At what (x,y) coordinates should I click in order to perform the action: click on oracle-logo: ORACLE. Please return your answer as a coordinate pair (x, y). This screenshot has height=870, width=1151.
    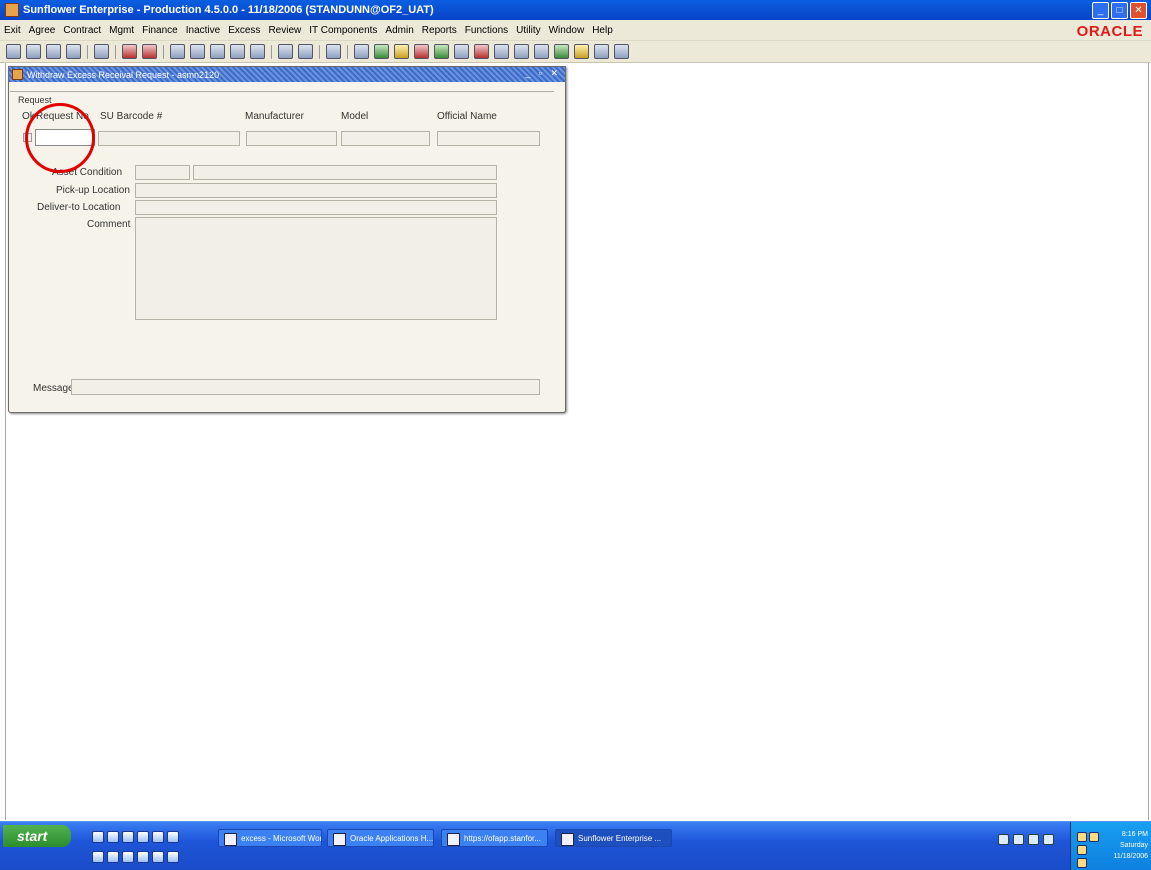
    Looking at the image, I should click on (1109, 31).